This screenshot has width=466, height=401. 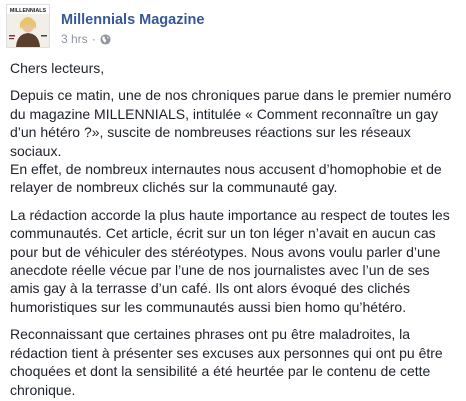 I want to click on svg-text: MILLENNIALS, so click(x=28, y=11).